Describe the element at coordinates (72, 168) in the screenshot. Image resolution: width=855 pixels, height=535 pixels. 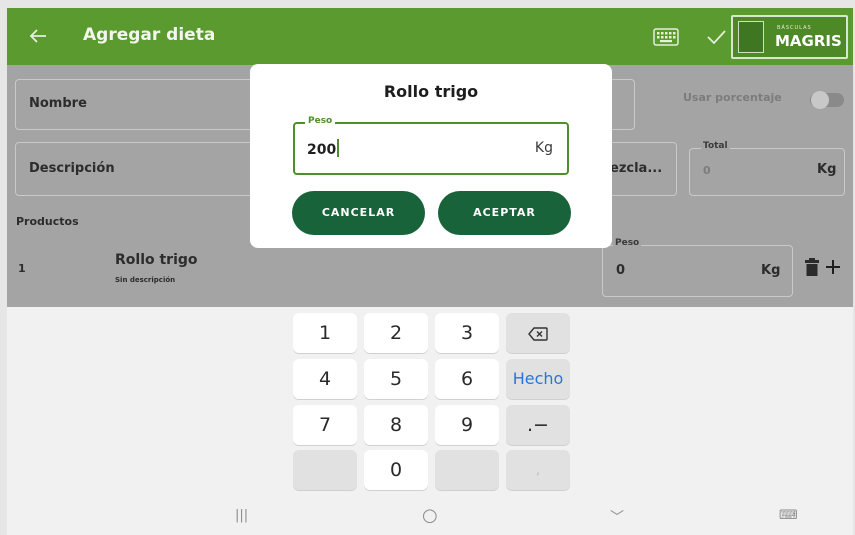
I see `description-label: Descripción` at that location.